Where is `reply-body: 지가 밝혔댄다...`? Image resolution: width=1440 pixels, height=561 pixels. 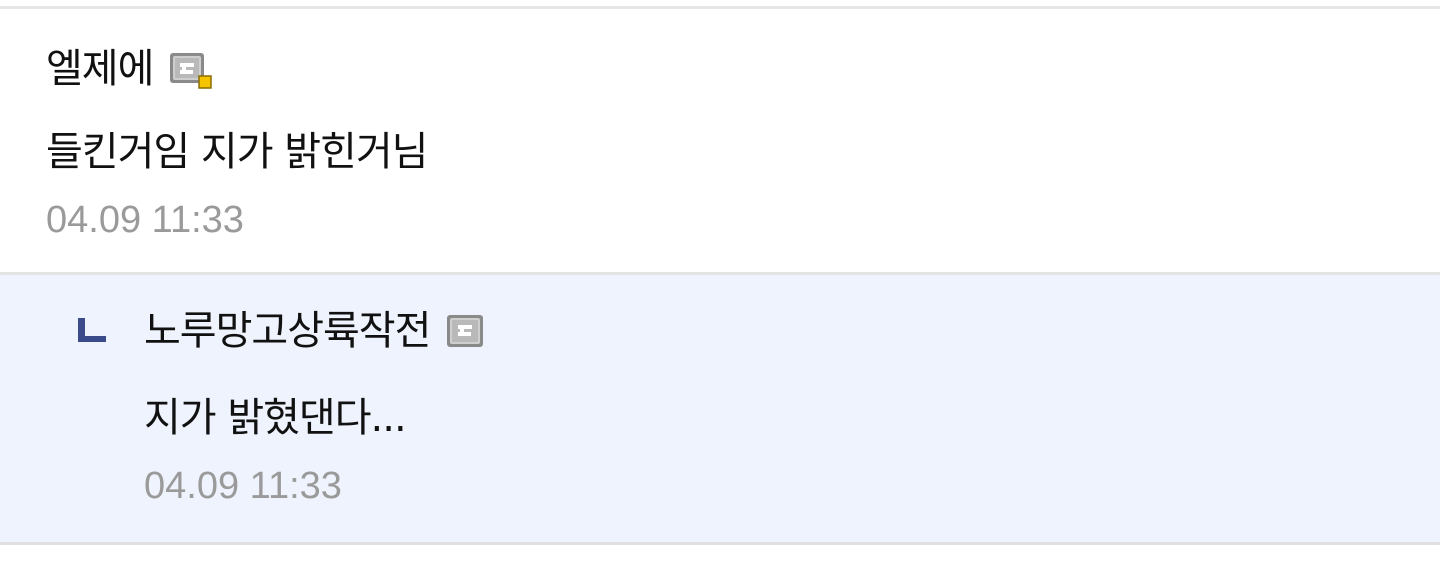
reply-body: 지가 밝혔댄다... is located at coordinates (275, 418).